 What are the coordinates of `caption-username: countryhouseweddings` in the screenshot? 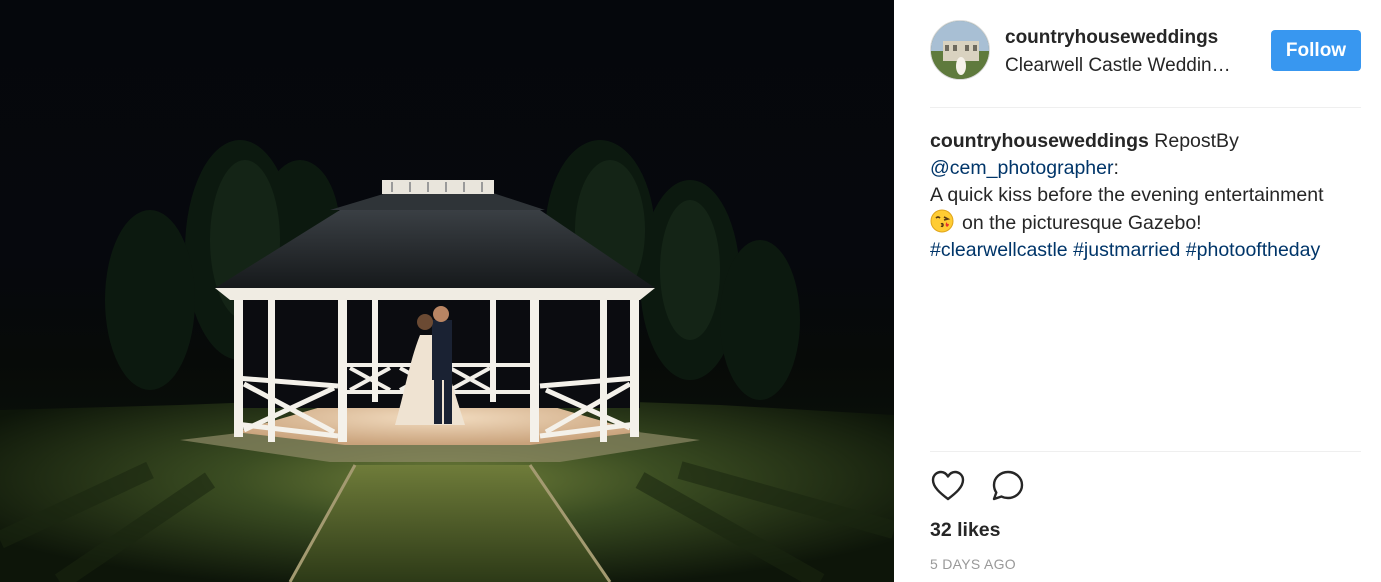 It's located at (1039, 141).